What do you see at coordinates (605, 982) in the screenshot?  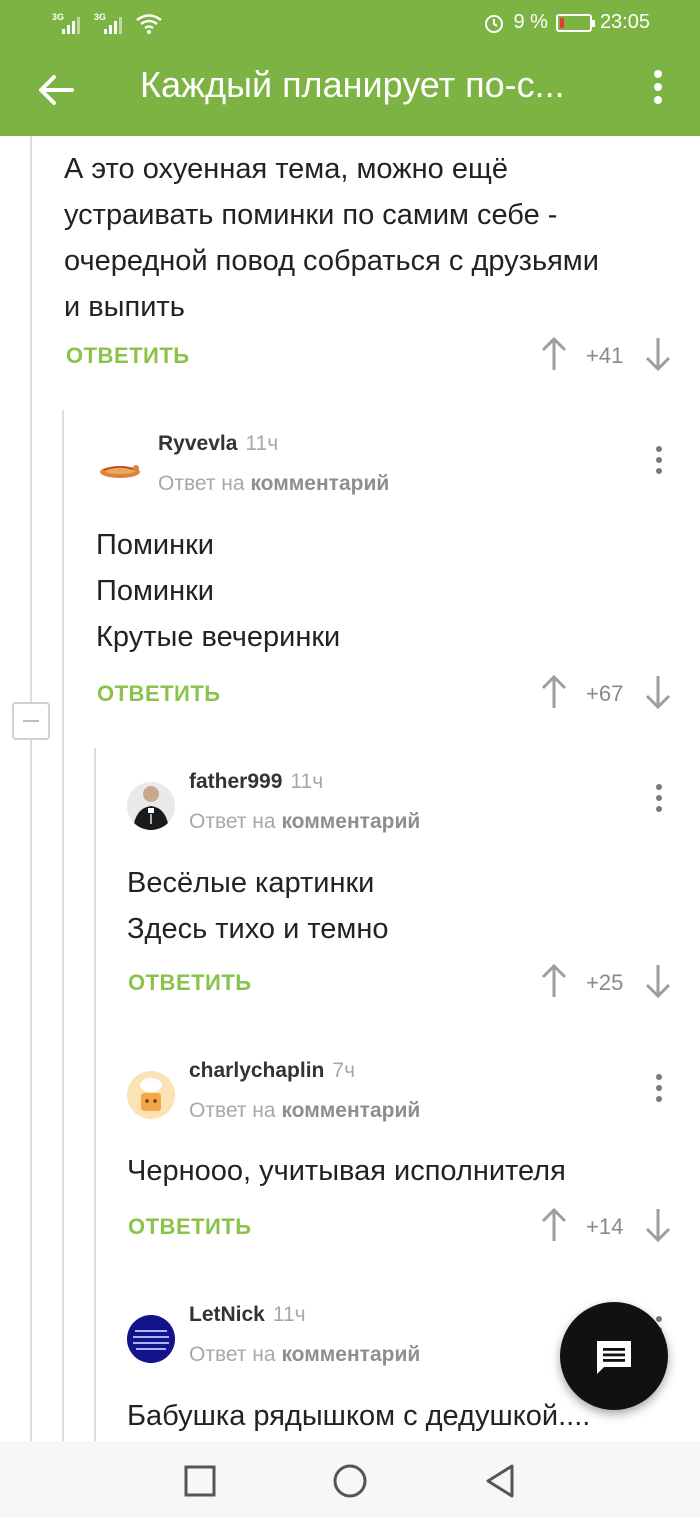 I see `score: +25` at bounding box center [605, 982].